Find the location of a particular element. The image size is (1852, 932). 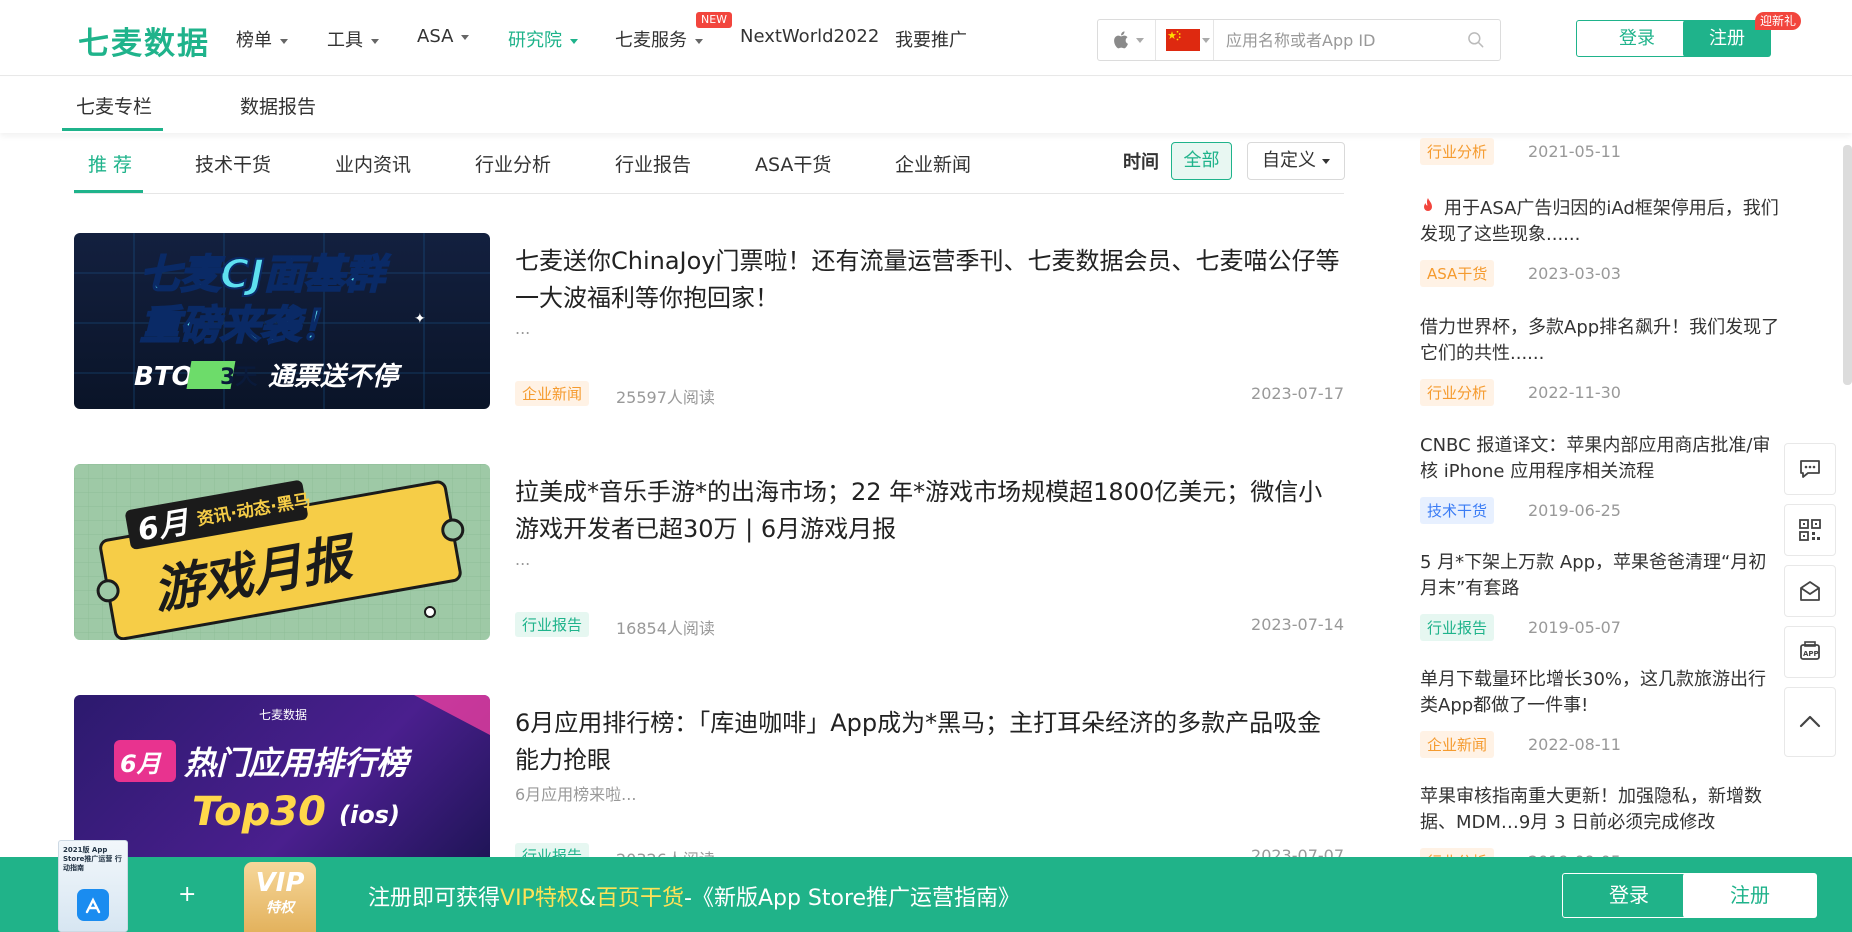

plus-icon: + is located at coordinates (187, 894).